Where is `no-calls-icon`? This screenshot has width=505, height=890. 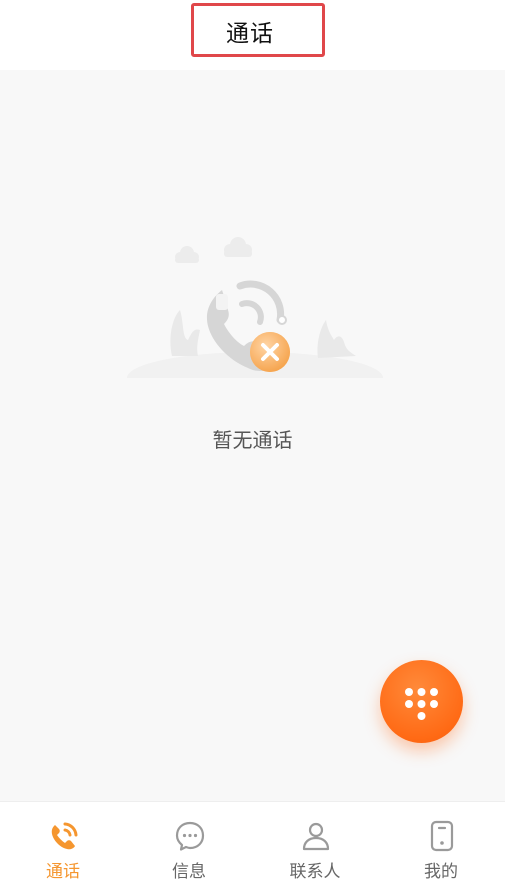
no-calls-icon is located at coordinates (255, 322).